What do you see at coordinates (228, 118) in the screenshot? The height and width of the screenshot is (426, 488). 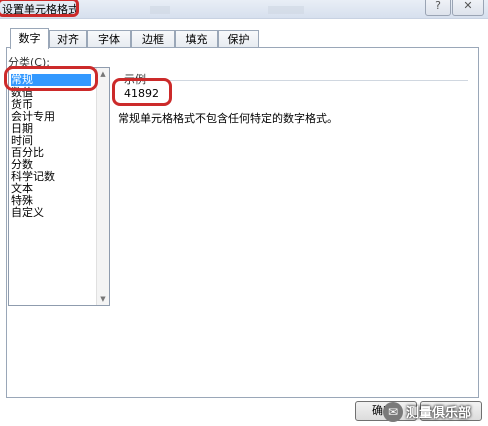 I see `format-description: 常规单元格格式不包含任何特定的数字格式。` at bounding box center [228, 118].